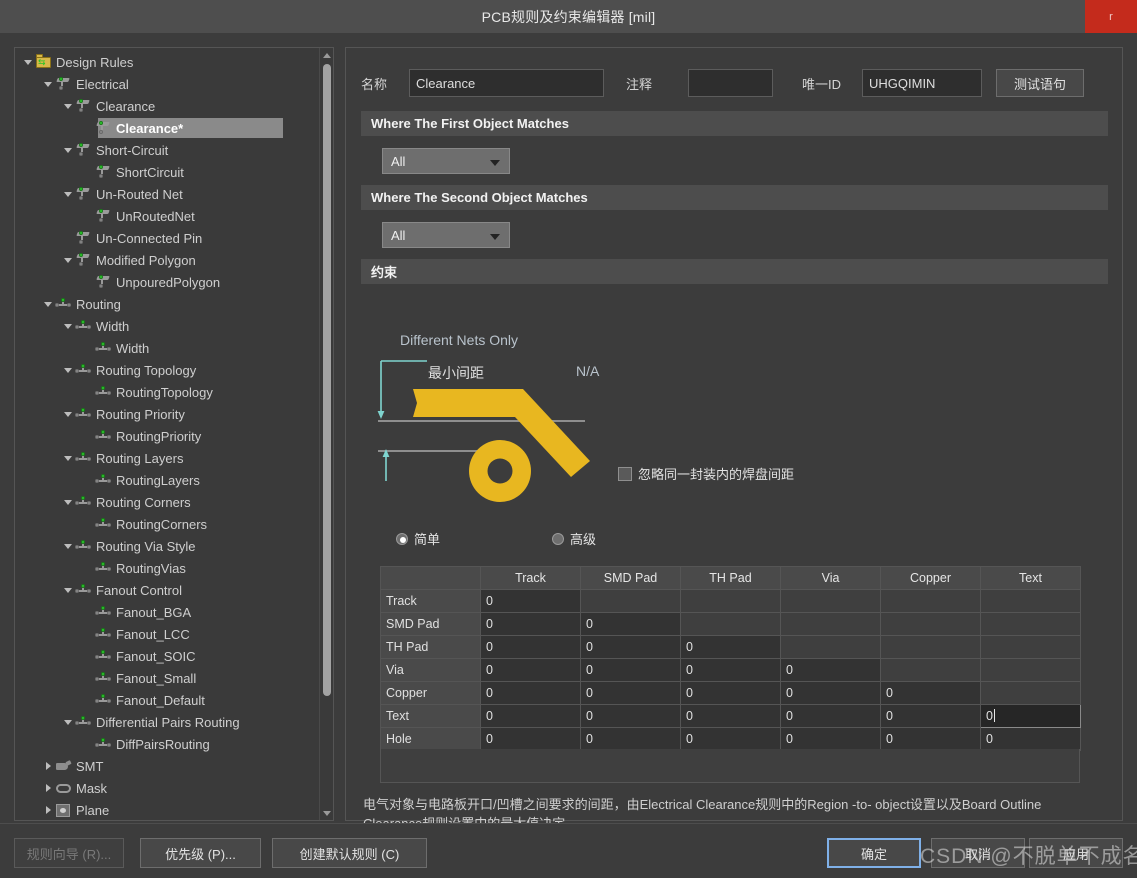 This screenshot has width=1137, height=878. I want to click on create-default-rules-button: 创建默认规则 (C), so click(349, 853).